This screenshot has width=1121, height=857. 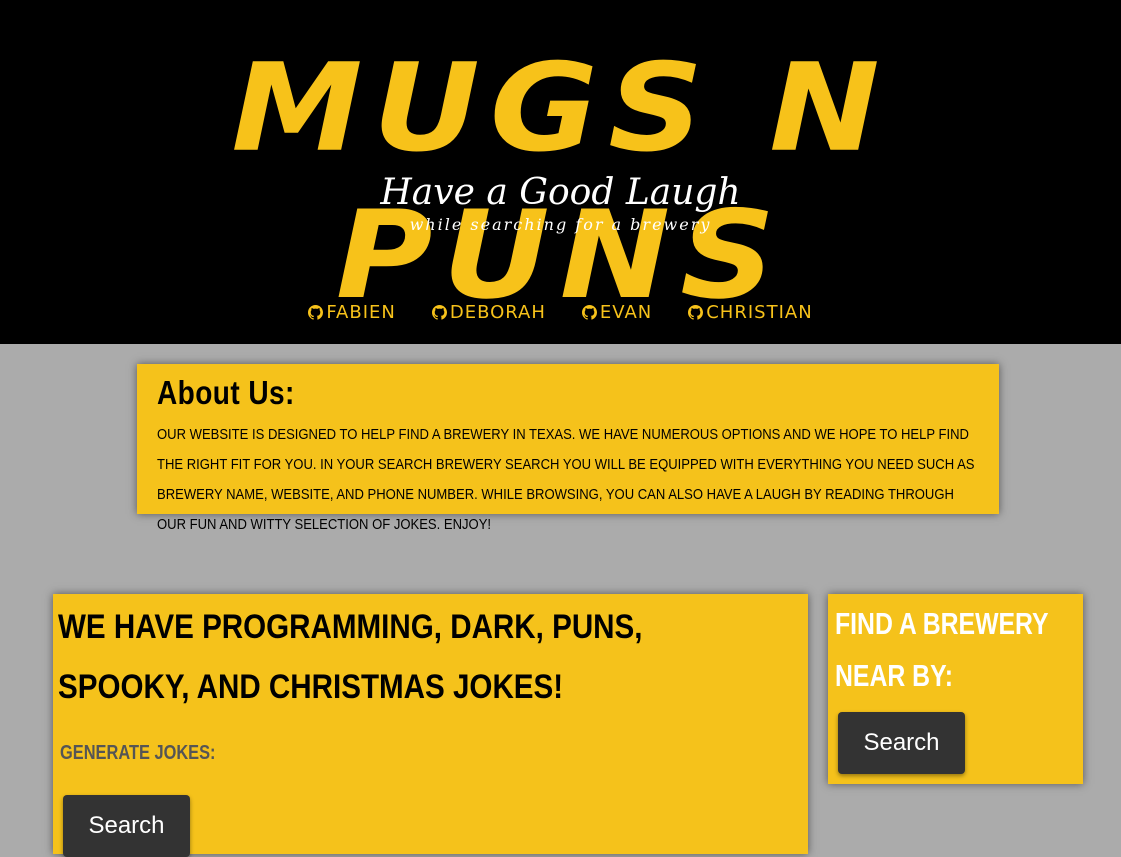 I want to click on team-nav: FABIEN DEBORAH EVAN CHRISTIAN, so click(x=560, y=312).